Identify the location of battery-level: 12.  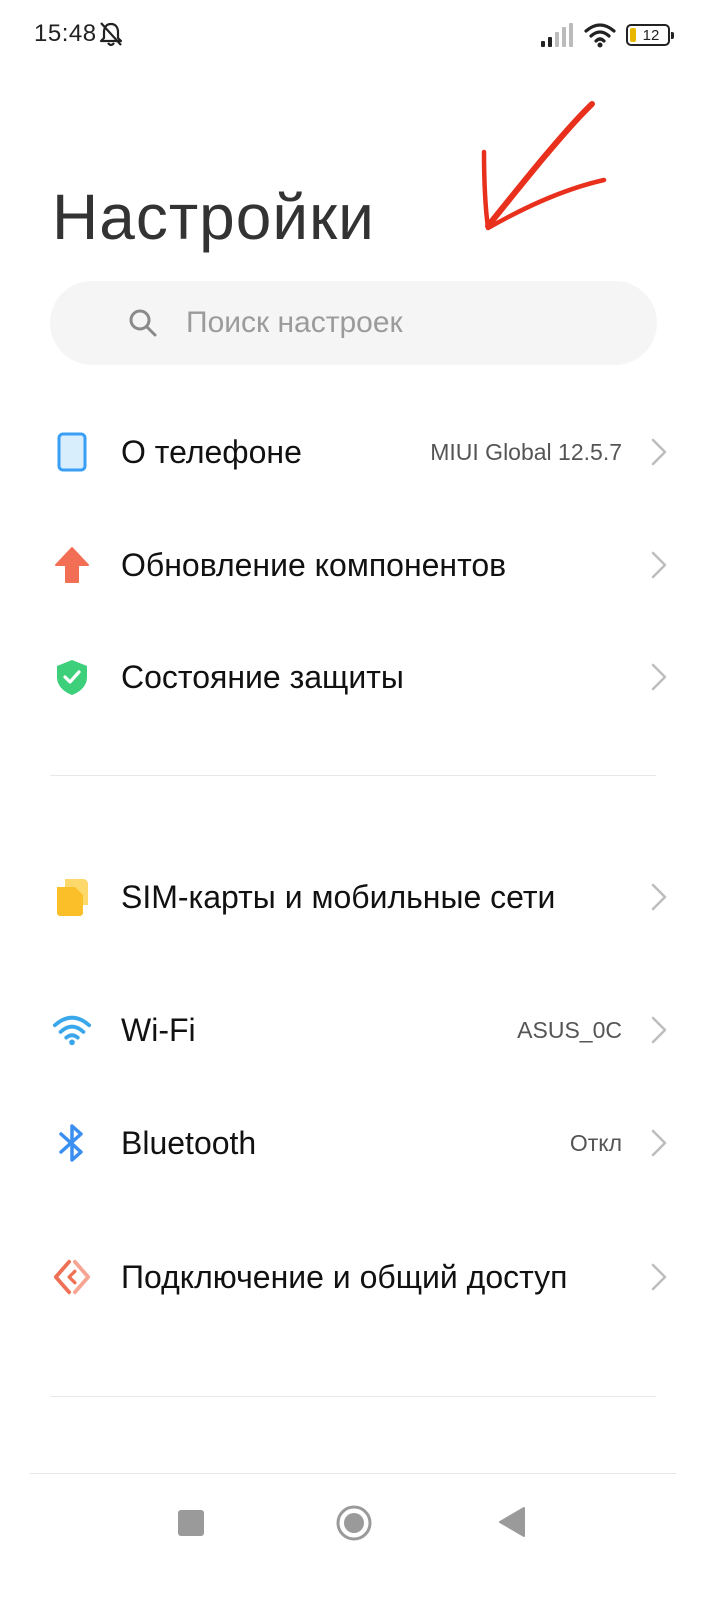
(651, 35).